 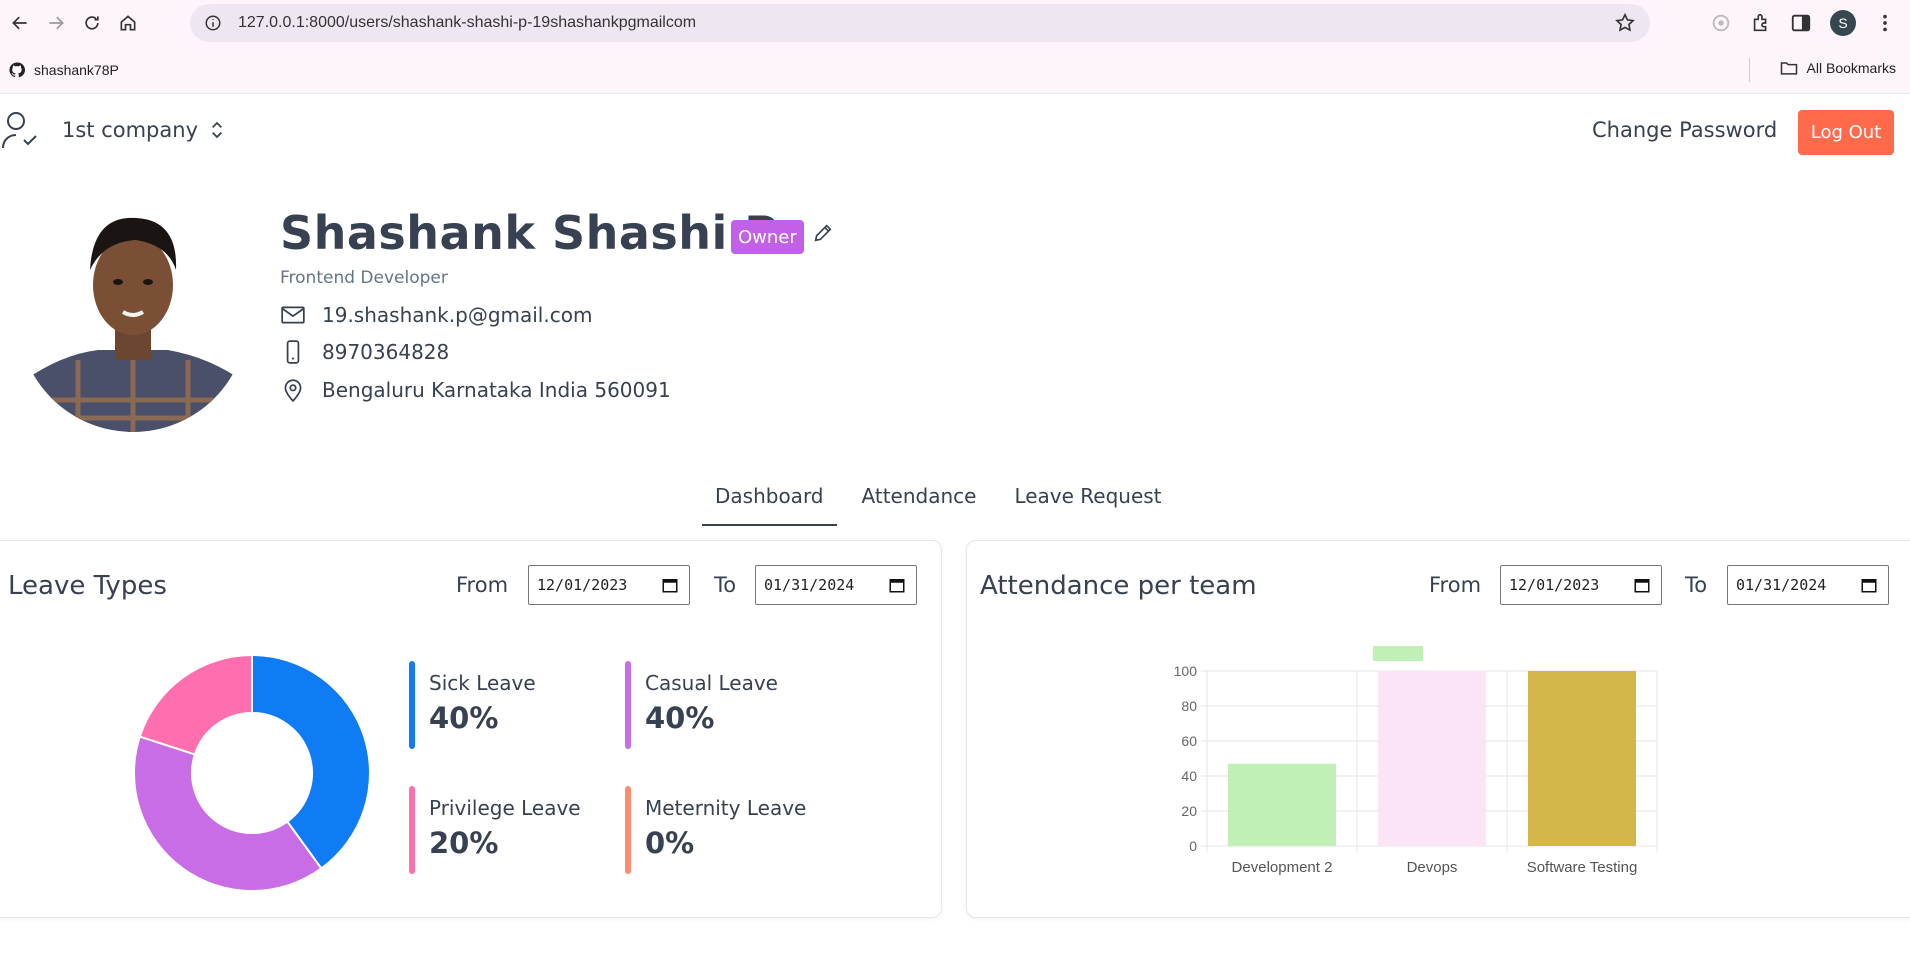 I want to click on bookmark-label: shashank78P, so click(x=76, y=69).